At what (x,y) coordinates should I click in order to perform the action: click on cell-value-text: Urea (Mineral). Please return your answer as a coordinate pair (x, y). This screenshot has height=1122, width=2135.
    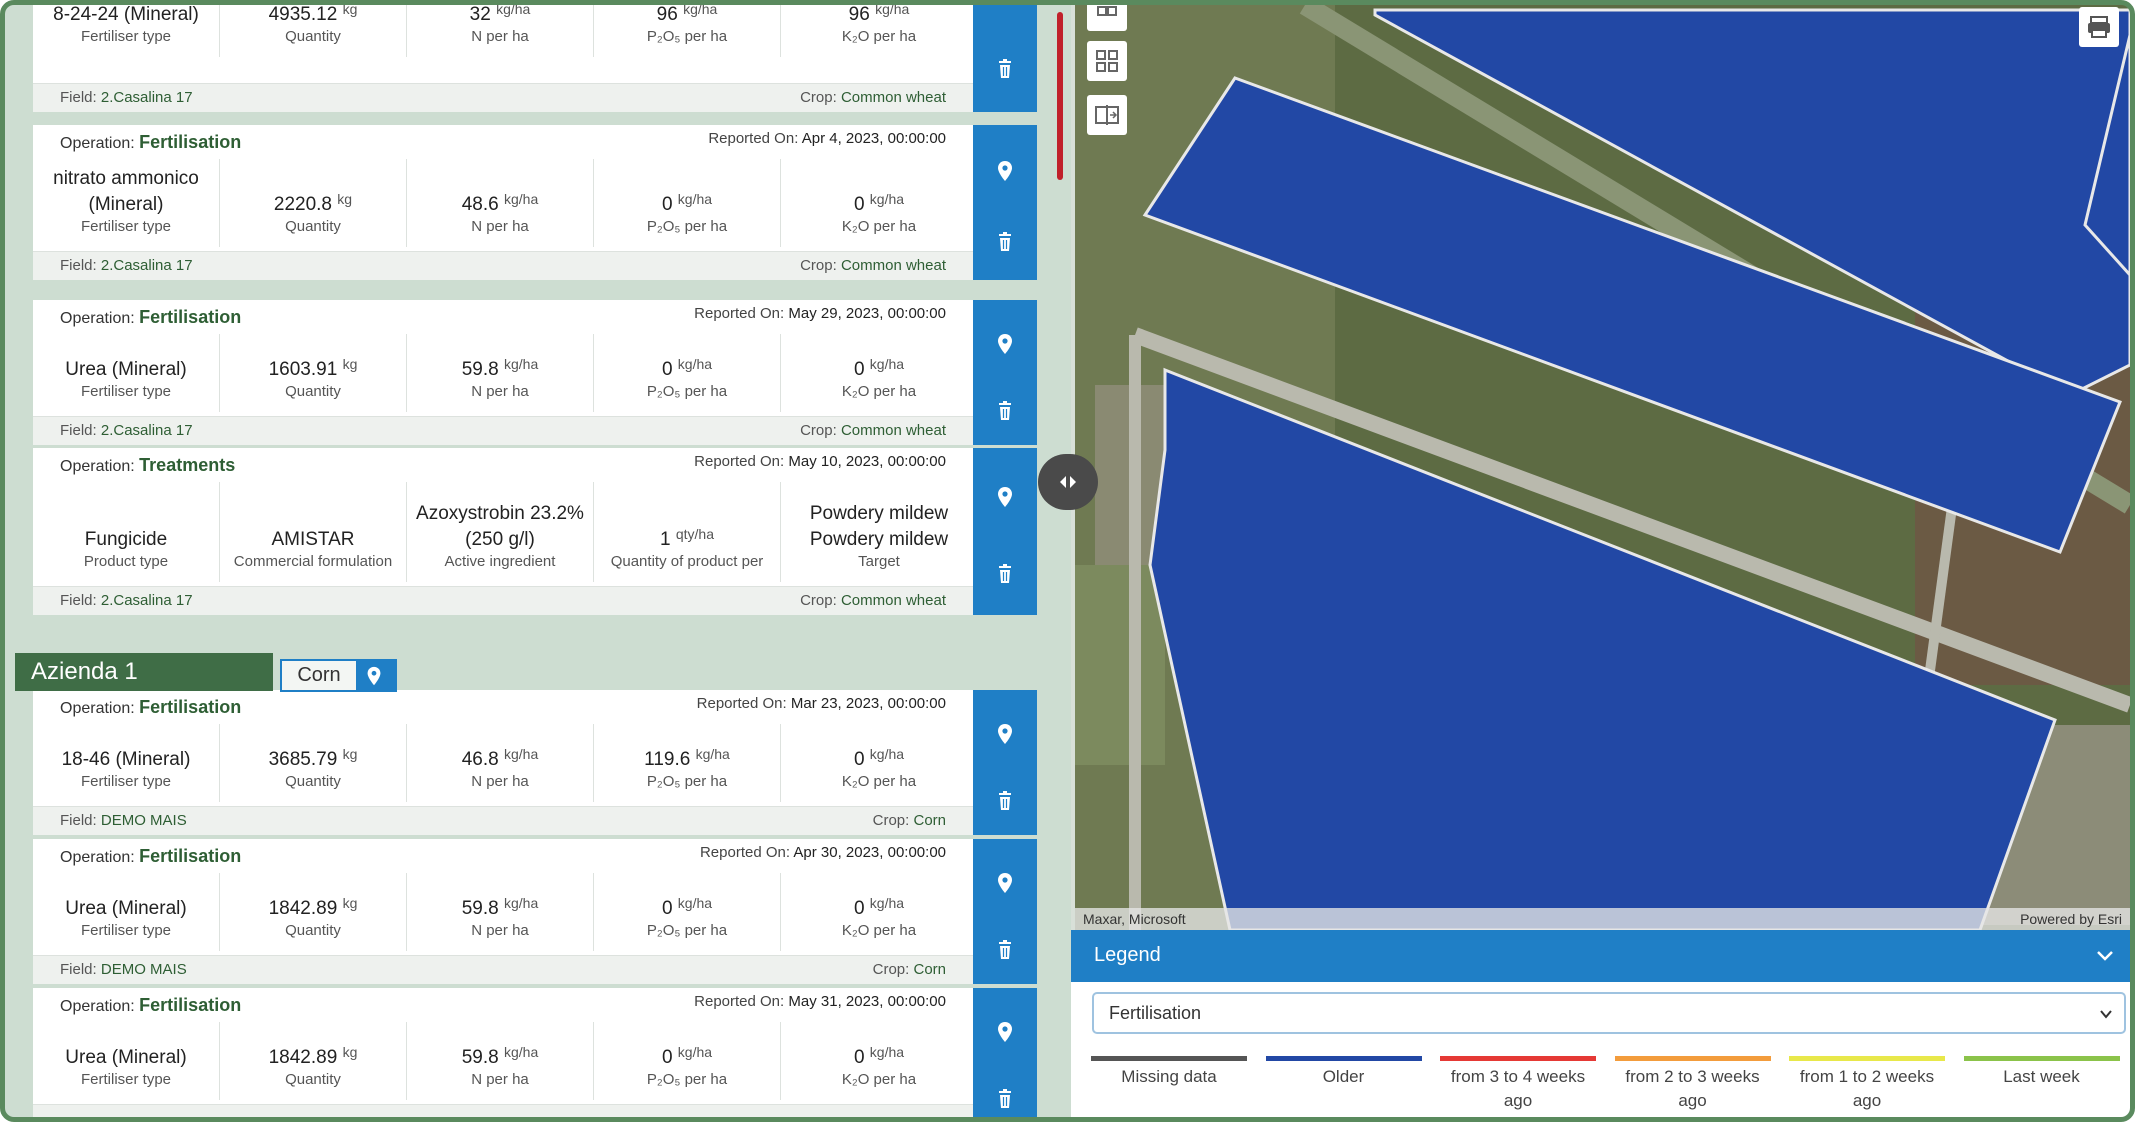
    Looking at the image, I should click on (126, 369).